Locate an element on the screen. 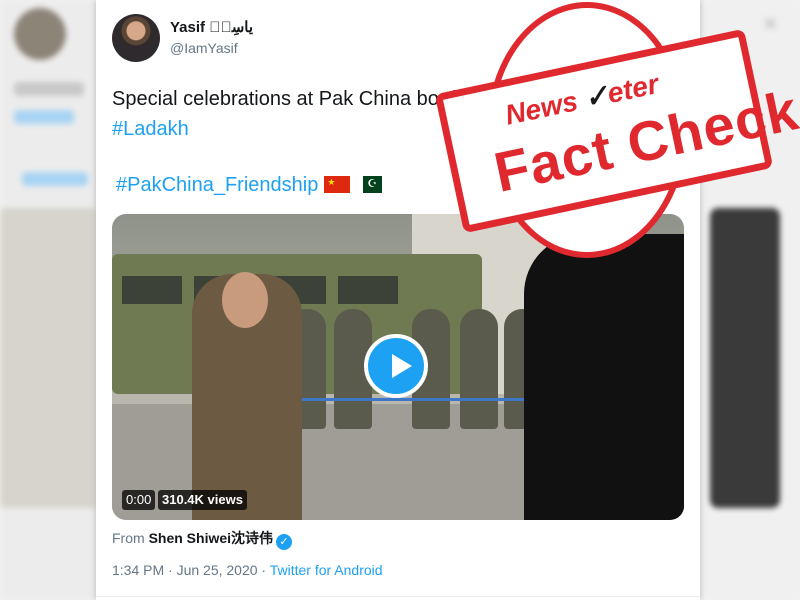  video-foreground-shadow is located at coordinates (604, 377).